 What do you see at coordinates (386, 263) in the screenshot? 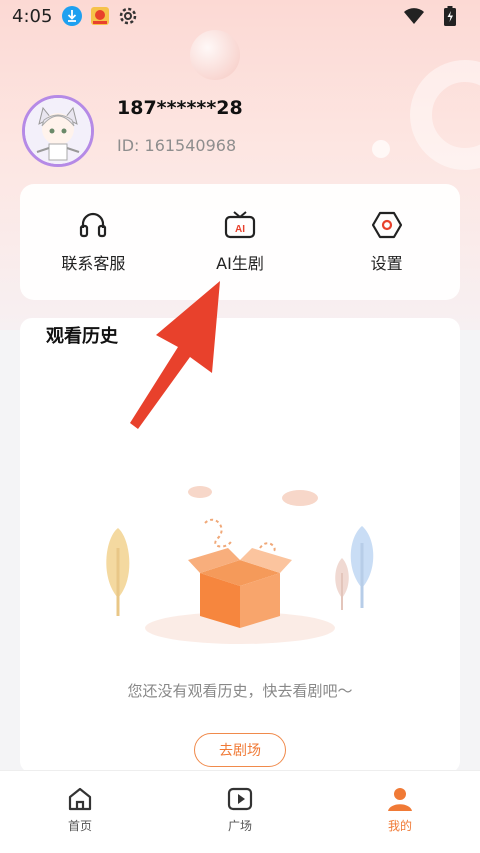
I see `settings-label: 设置` at bounding box center [386, 263].